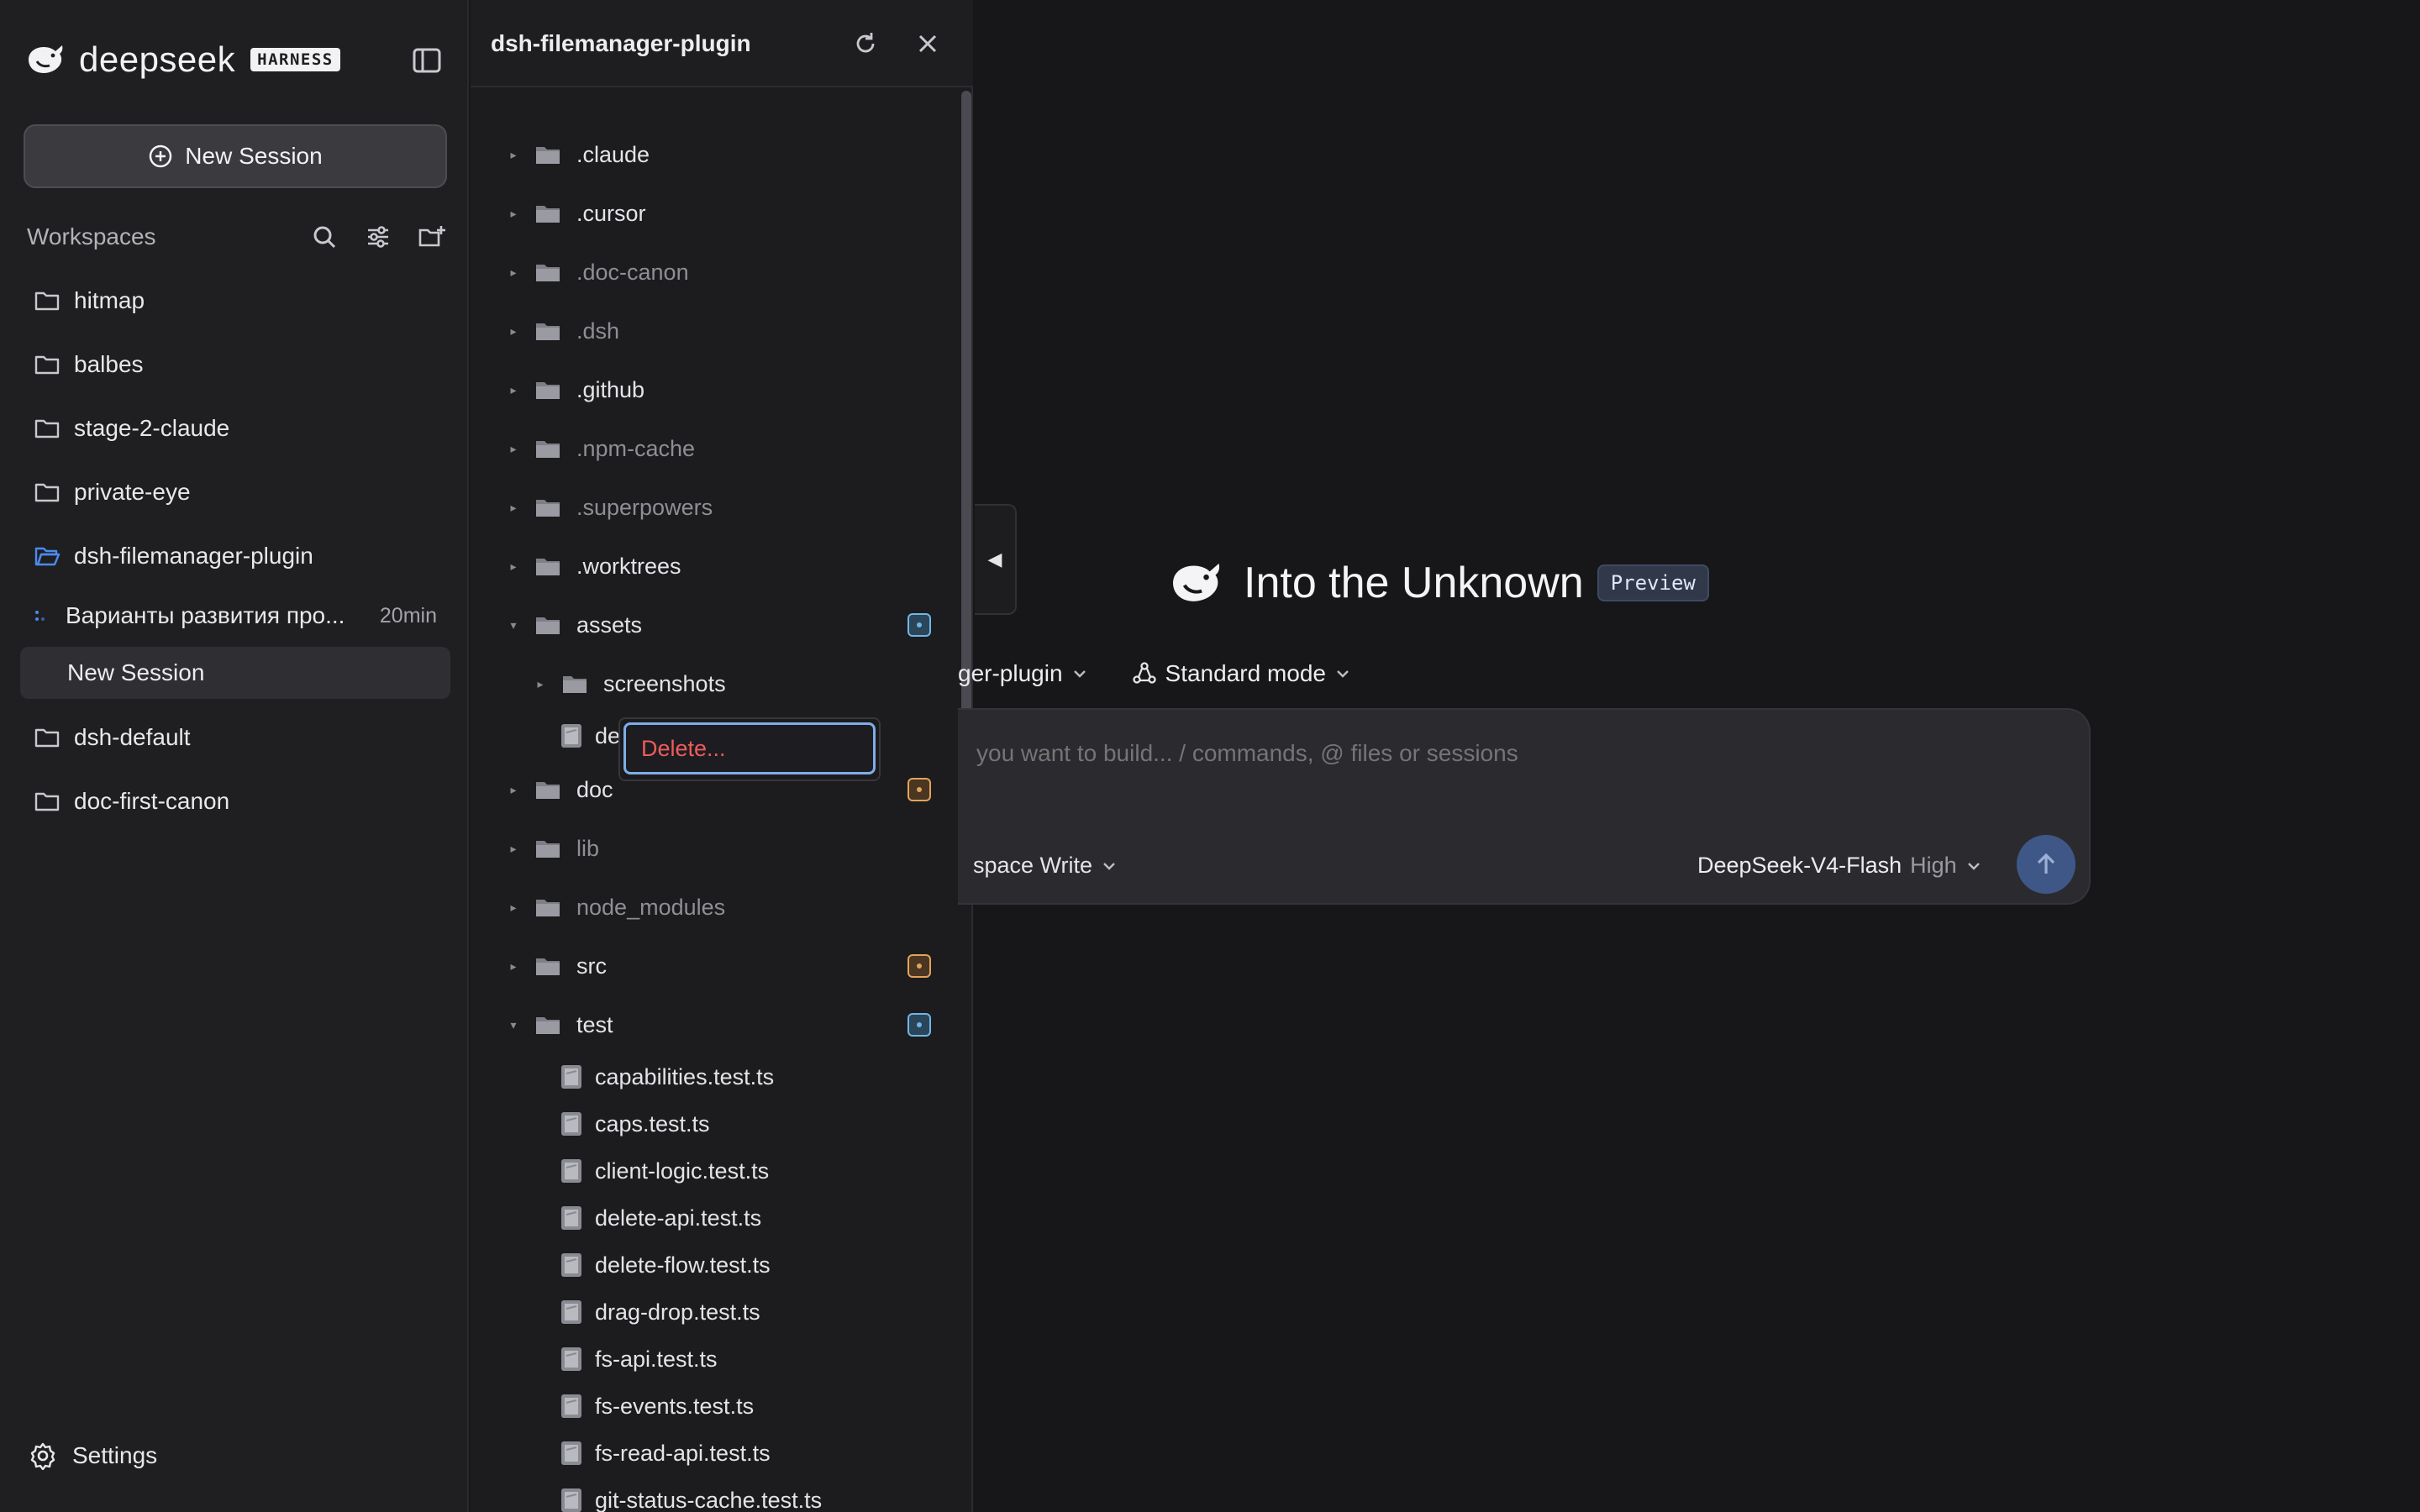 Image resolution: width=2420 pixels, height=1512 pixels. What do you see at coordinates (714, 1076) in the screenshot?
I see `tree-file: capabilities.test.ts` at bounding box center [714, 1076].